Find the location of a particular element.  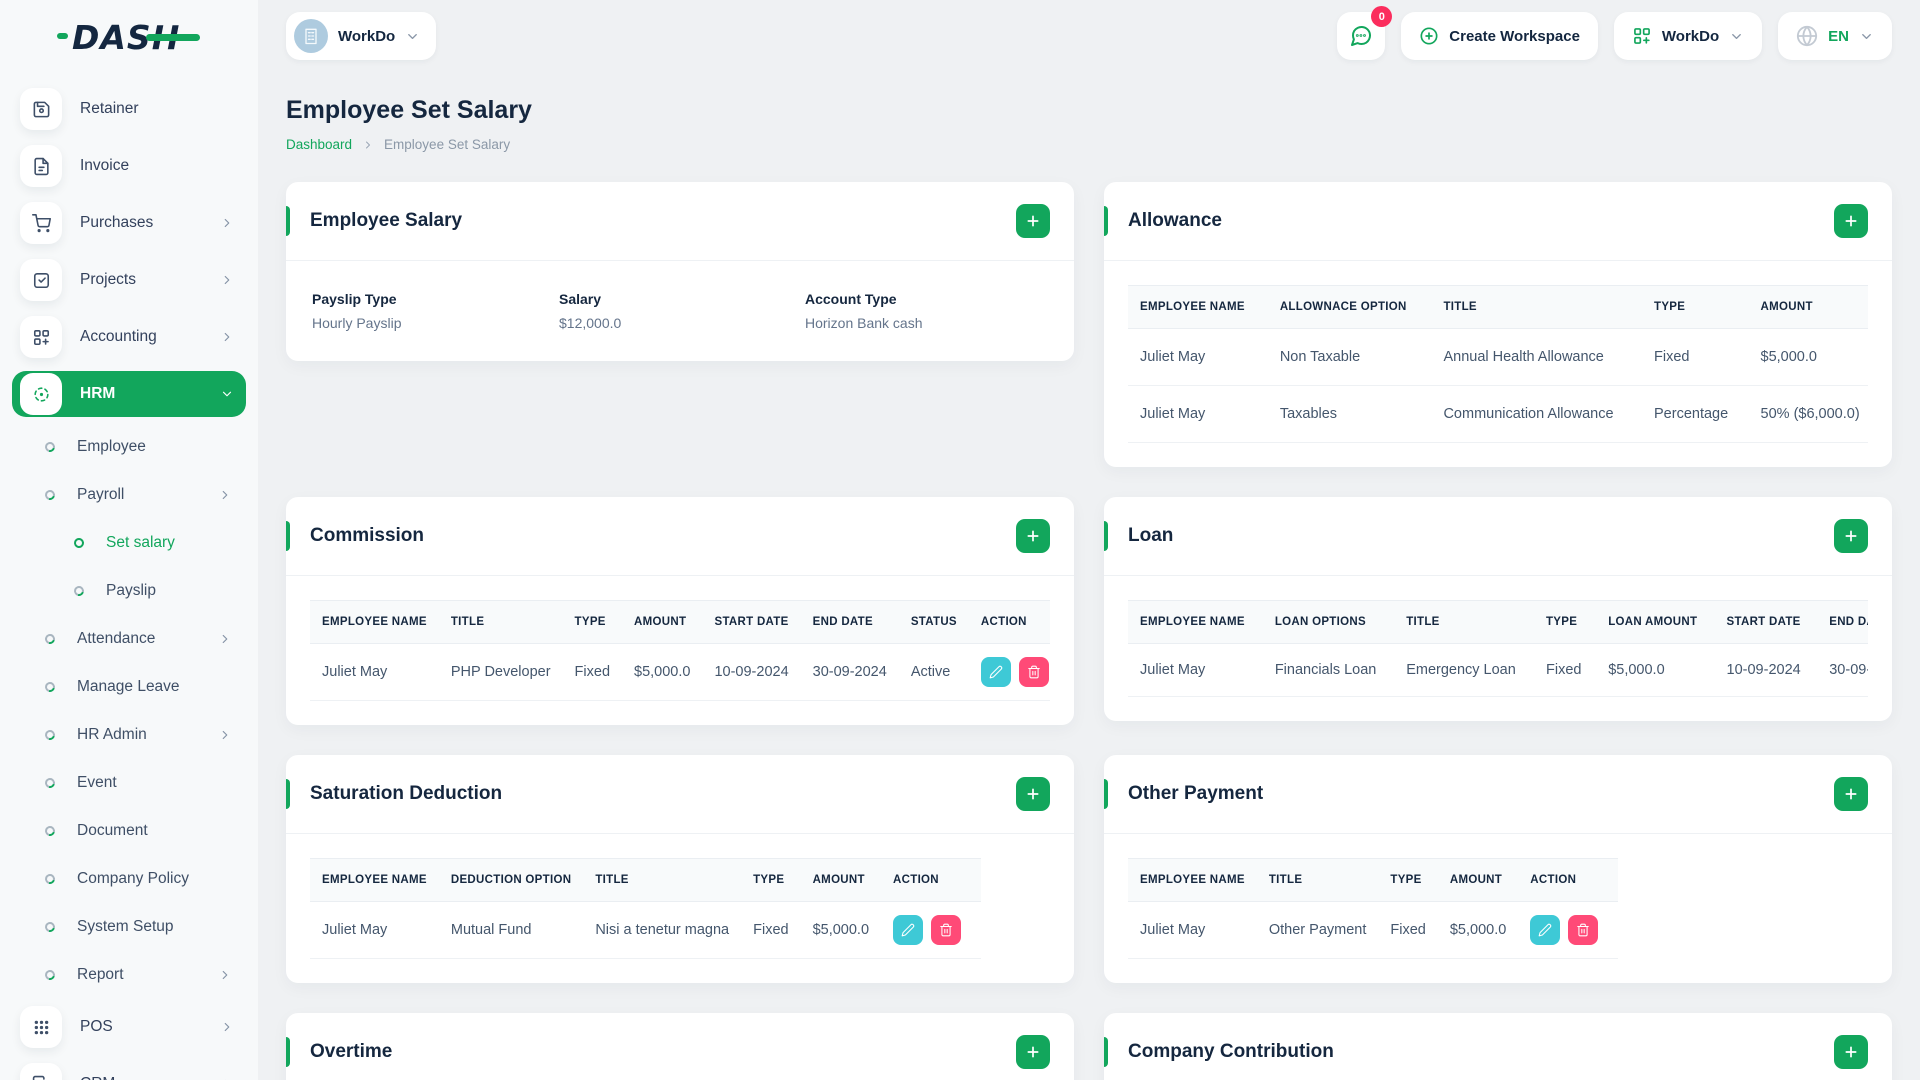

field-label: Payslip Type is located at coordinates (354, 299).